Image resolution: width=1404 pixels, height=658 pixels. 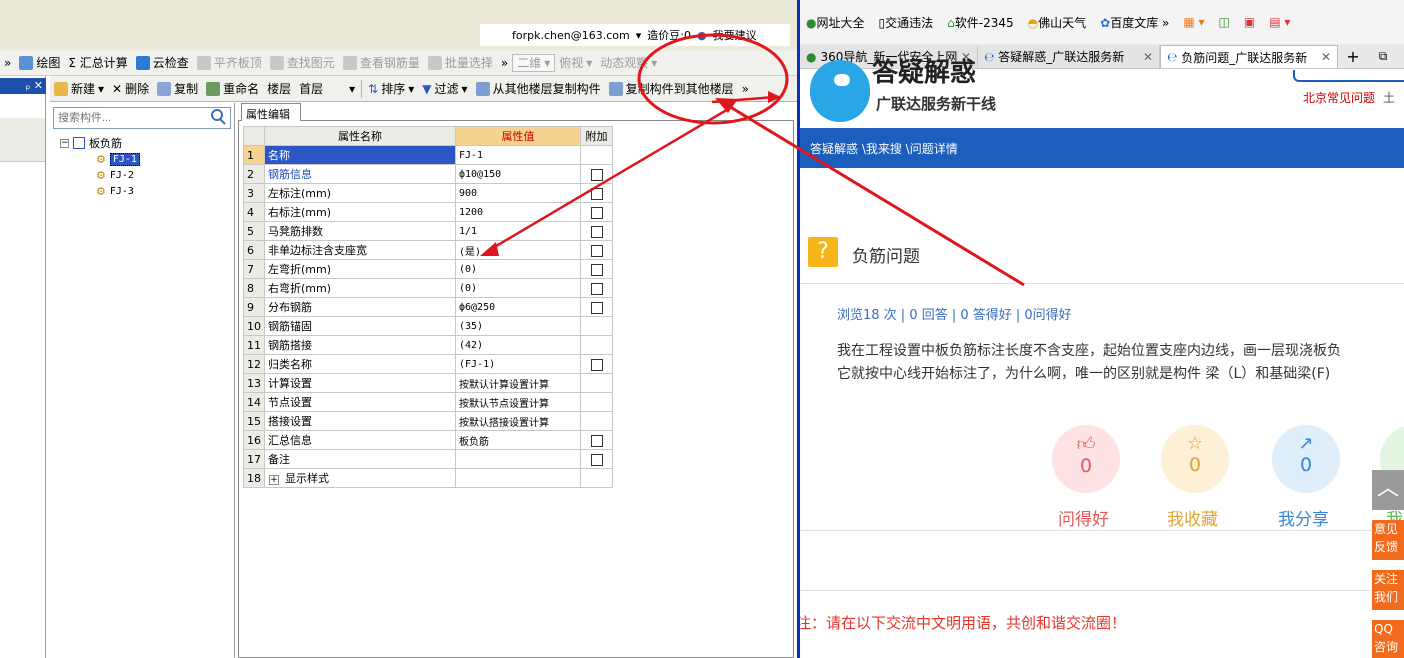 I want to click on suggest-link: 我要建议, so click(x=735, y=35).